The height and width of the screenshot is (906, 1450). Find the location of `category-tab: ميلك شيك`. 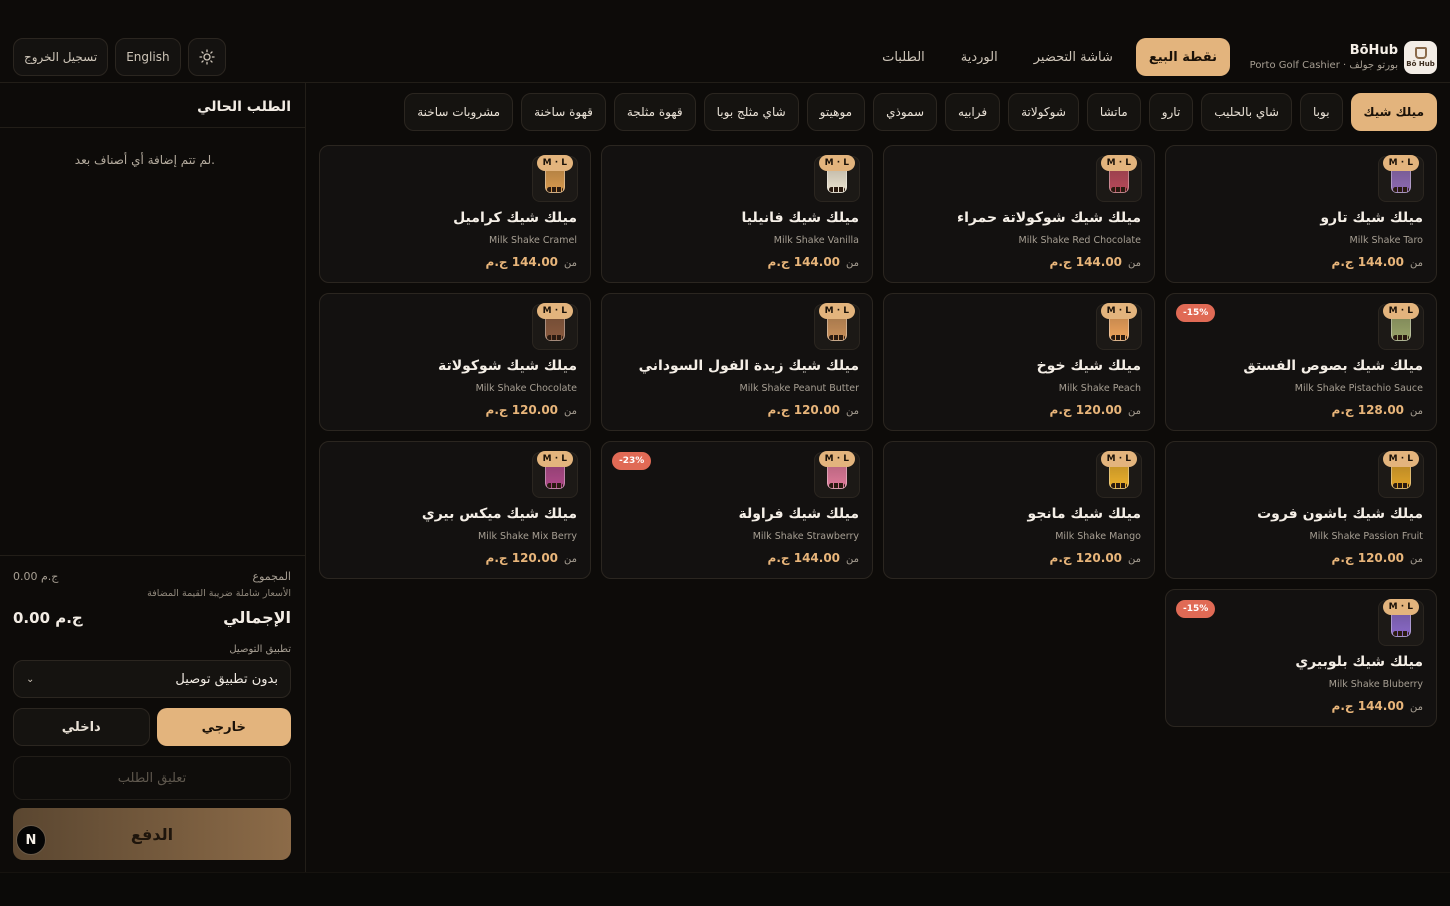

category-tab: ميلك شيك is located at coordinates (1393, 112).